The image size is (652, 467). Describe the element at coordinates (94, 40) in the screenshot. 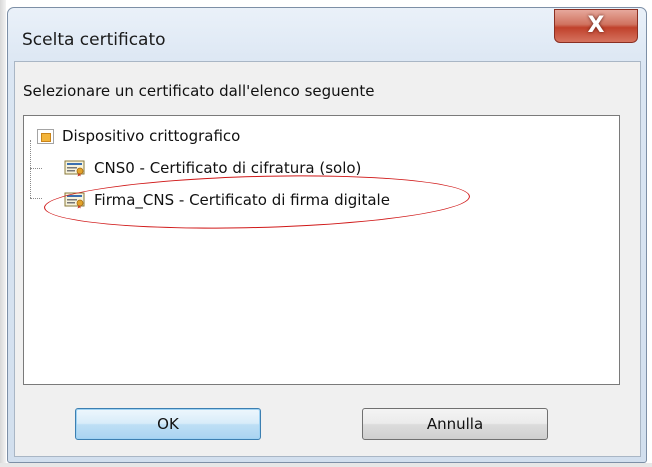

I see `dialog-title: Scelta certificato` at that location.